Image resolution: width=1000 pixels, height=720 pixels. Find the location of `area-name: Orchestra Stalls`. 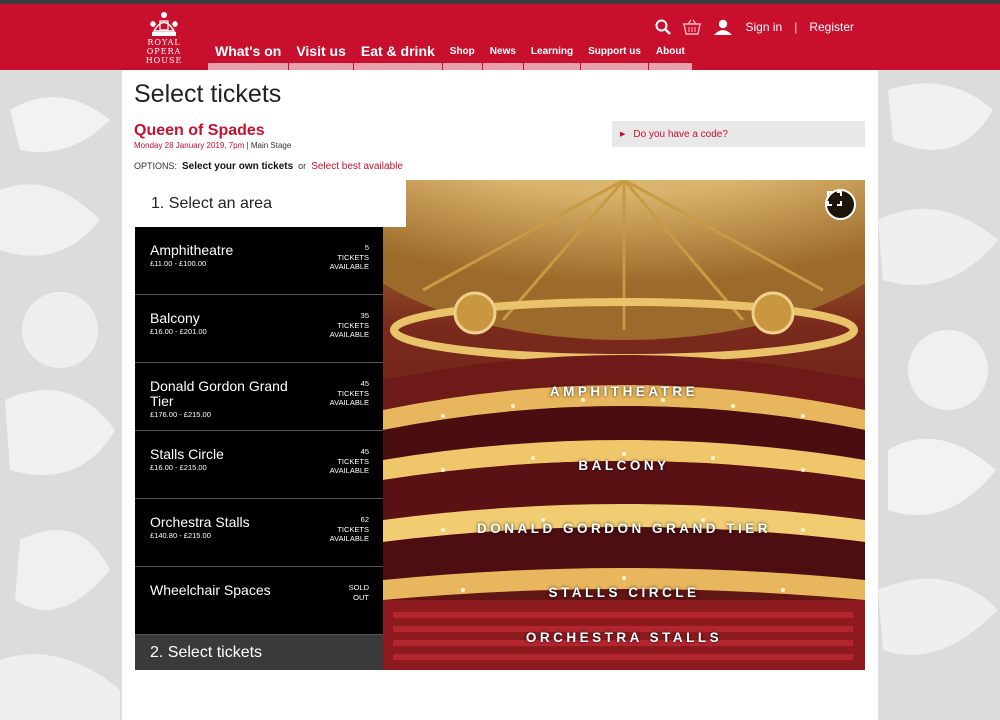

area-name: Orchestra Stalls is located at coordinates (200, 522).